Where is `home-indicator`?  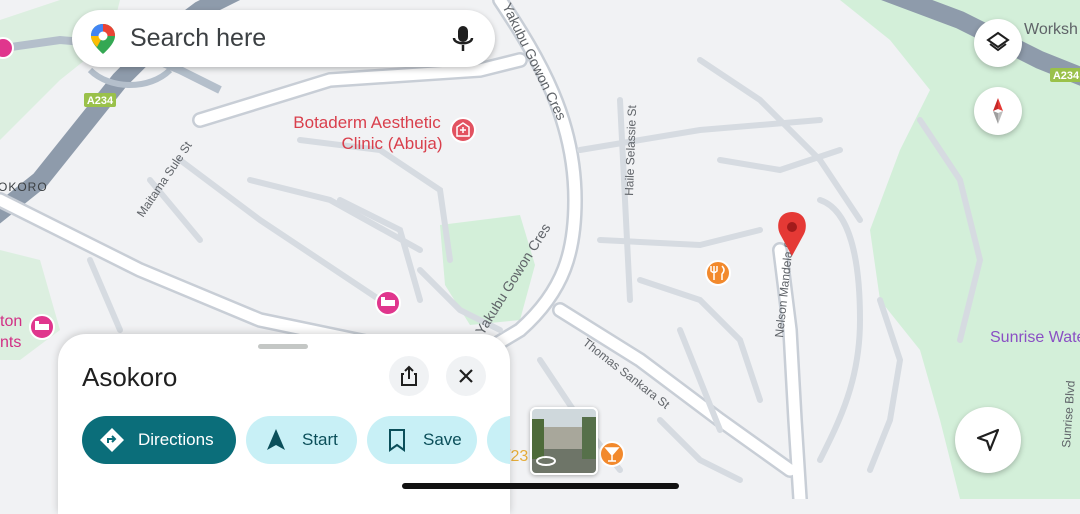
home-indicator is located at coordinates (540, 486).